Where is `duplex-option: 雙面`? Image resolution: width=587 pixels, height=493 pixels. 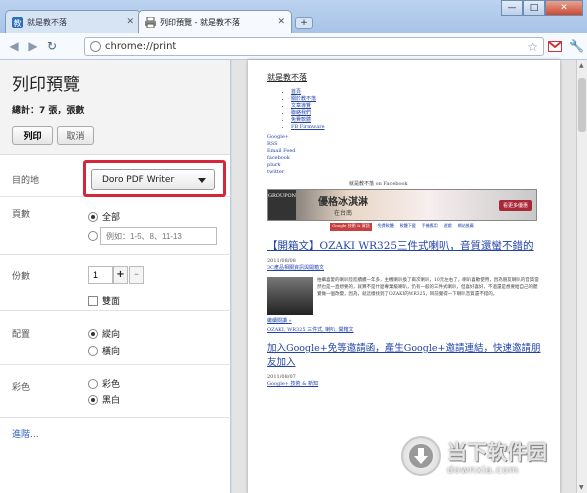 duplex-option: 雙面 is located at coordinates (104, 300).